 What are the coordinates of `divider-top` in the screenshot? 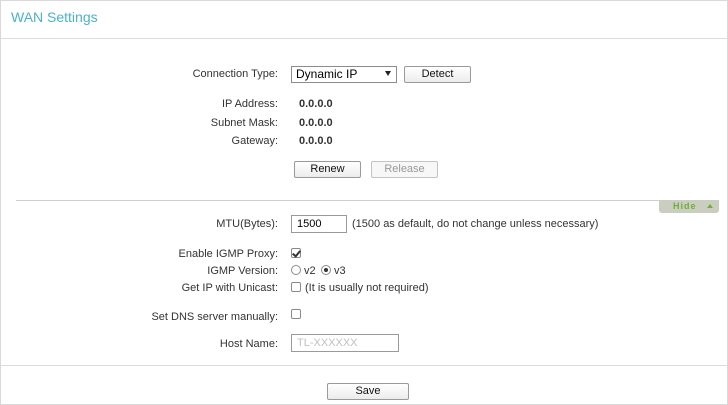 It's located at (364, 38).